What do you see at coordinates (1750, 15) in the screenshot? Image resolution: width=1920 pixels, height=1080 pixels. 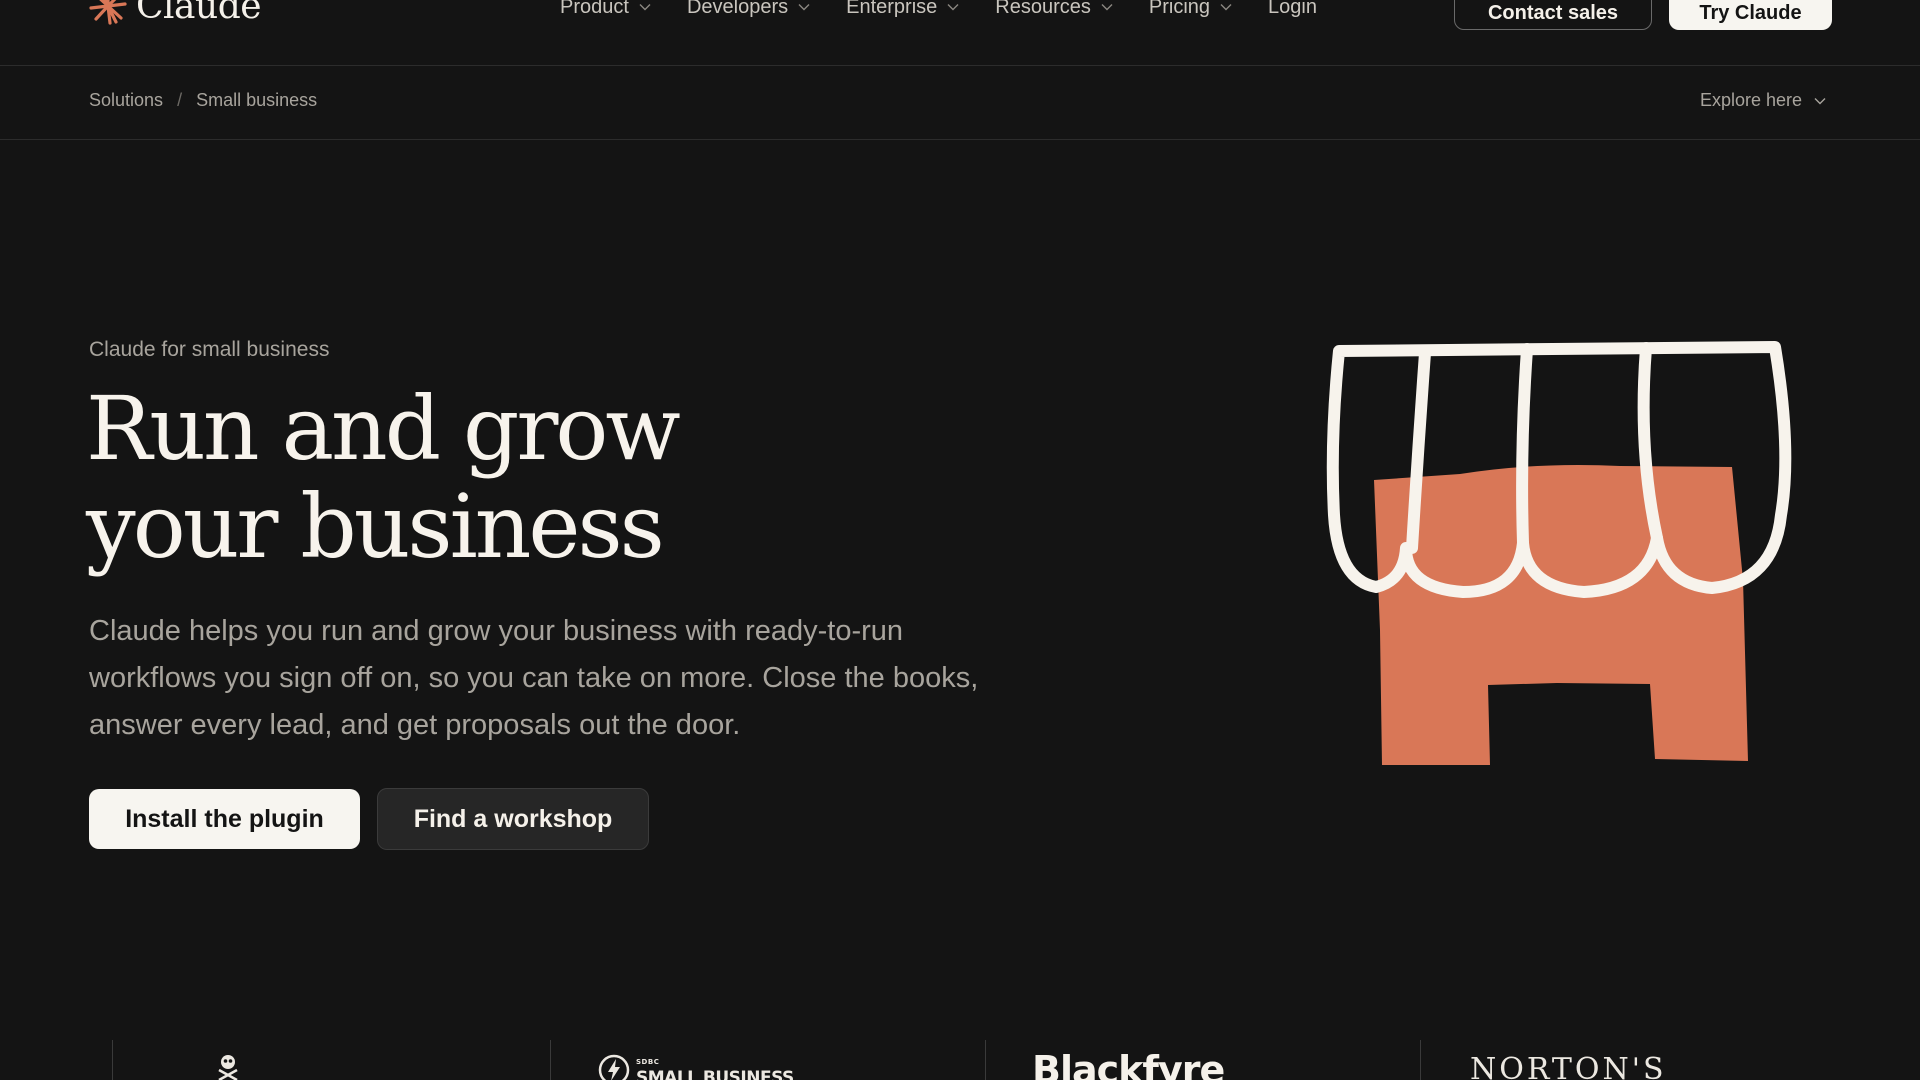 I see `try-claude-button: Try Claude` at bounding box center [1750, 15].